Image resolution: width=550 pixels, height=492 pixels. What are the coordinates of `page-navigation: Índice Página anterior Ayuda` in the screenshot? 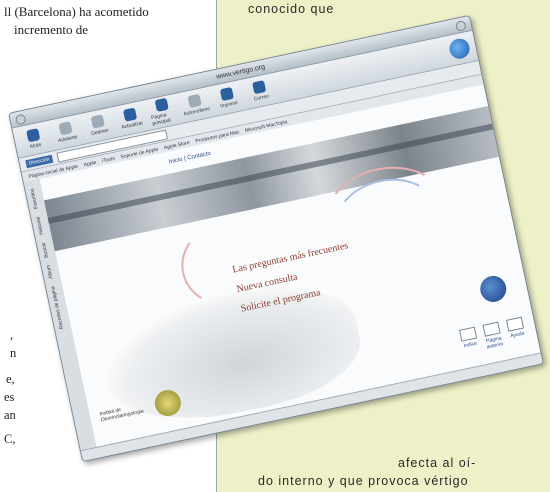 It's located at (493, 335).